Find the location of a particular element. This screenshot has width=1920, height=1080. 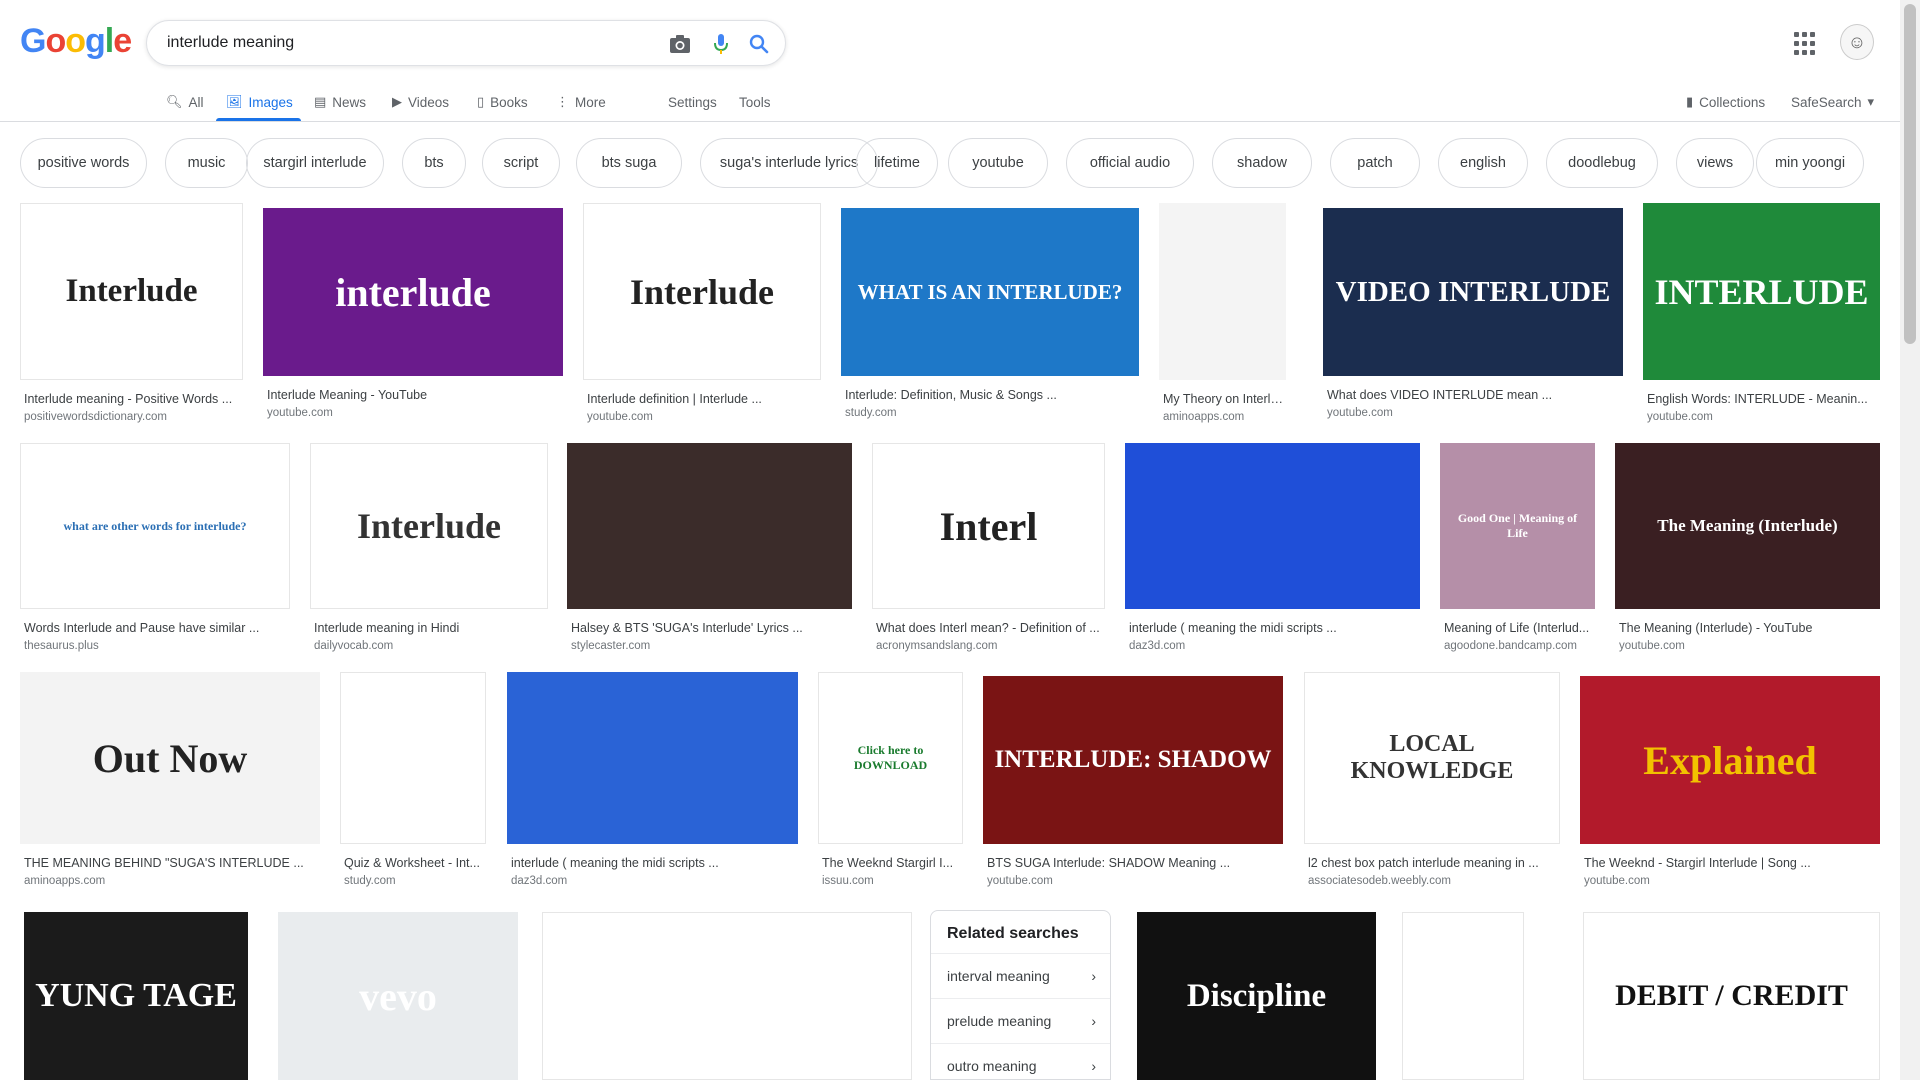

apps-grid-icon is located at coordinates (1806, 44).